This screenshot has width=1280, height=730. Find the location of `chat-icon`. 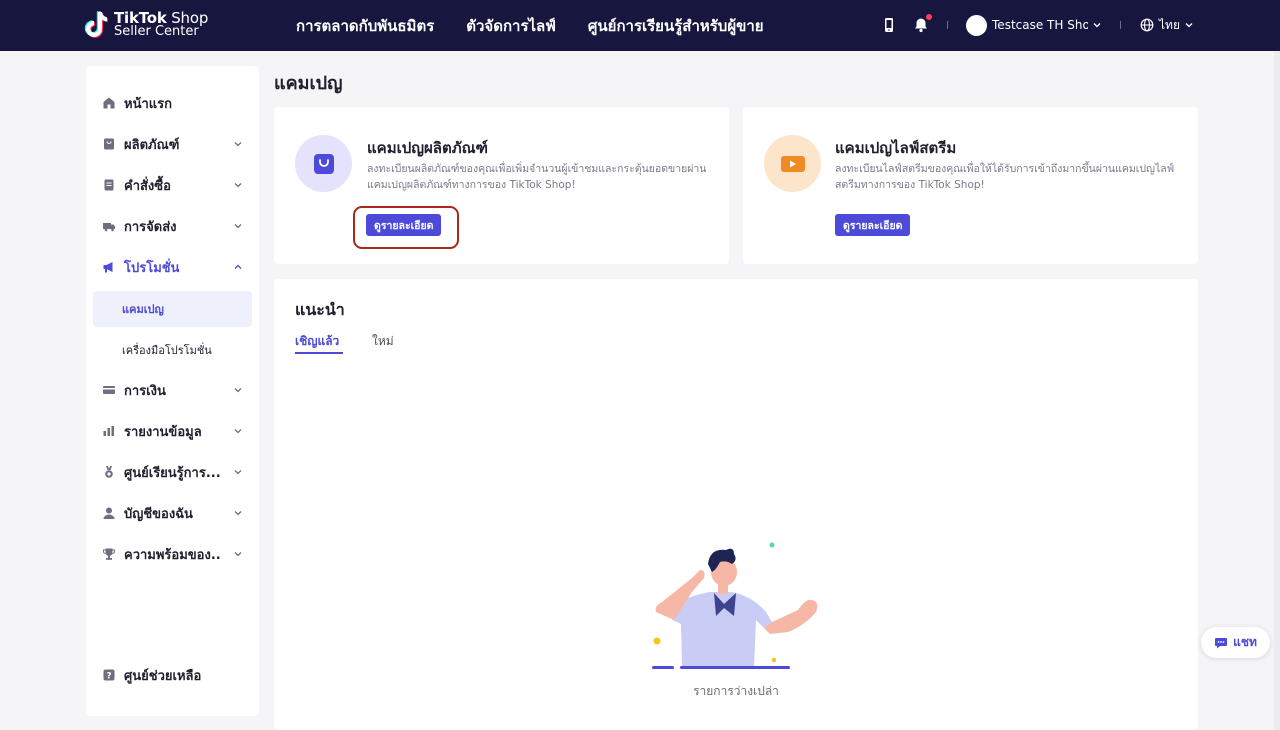

chat-icon is located at coordinates (1221, 642).